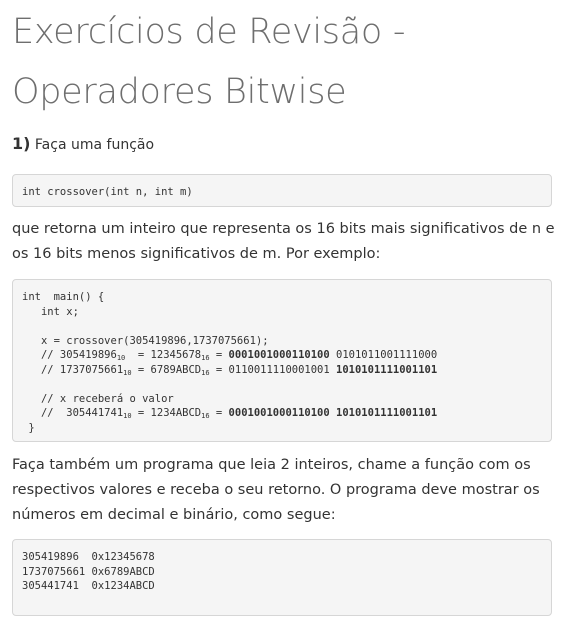  Describe the element at coordinates (94, 145) in the screenshot. I see `question-text: Faça uma função` at that location.